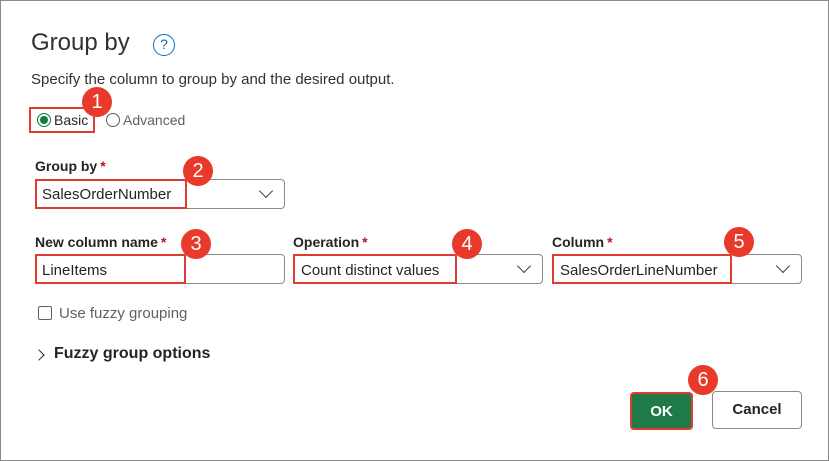 The height and width of the screenshot is (461, 829). What do you see at coordinates (330, 242) in the screenshot?
I see `operation-label: Operation *` at bounding box center [330, 242].